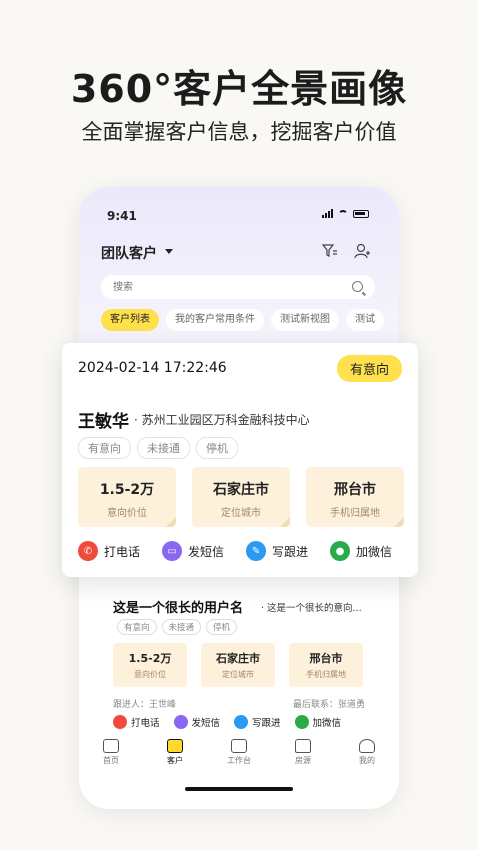 The height and width of the screenshot is (850, 478). Describe the element at coordinates (122, 216) in the screenshot. I see `status-time: 9:41` at that location.